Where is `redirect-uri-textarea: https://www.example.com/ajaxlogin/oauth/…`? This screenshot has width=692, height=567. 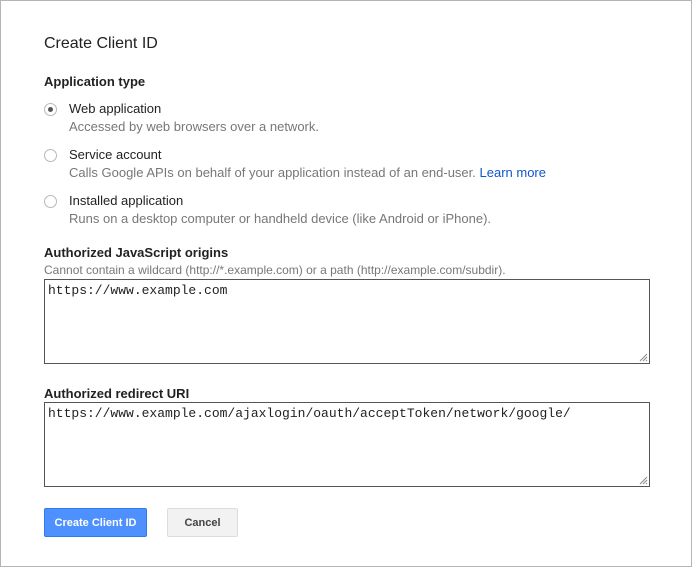 redirect-uri-textarea: https://www.example.com/ajaxlogin/oauth/… is located at coordinates (347, 444).